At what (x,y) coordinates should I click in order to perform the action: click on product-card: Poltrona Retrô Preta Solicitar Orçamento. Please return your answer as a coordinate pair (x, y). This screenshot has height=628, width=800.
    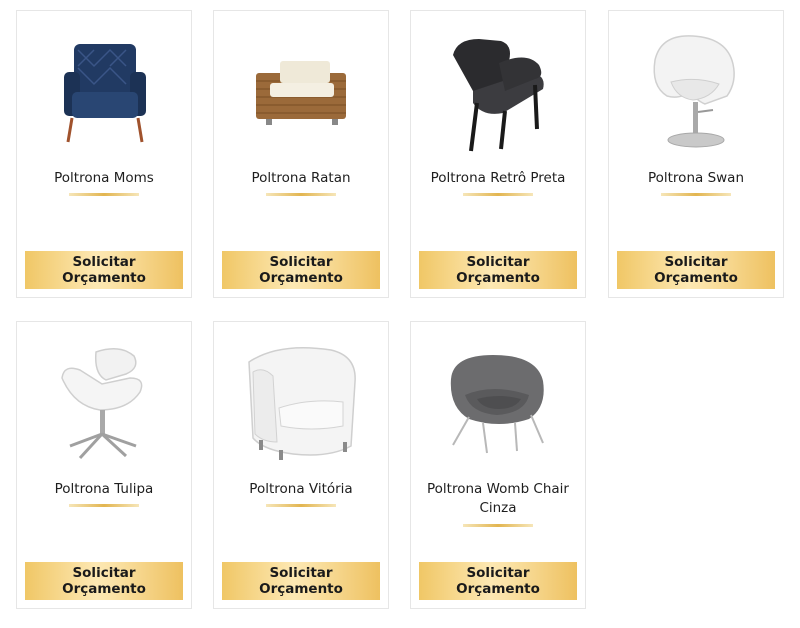
    Looking at the image, I should click on (498, 154).